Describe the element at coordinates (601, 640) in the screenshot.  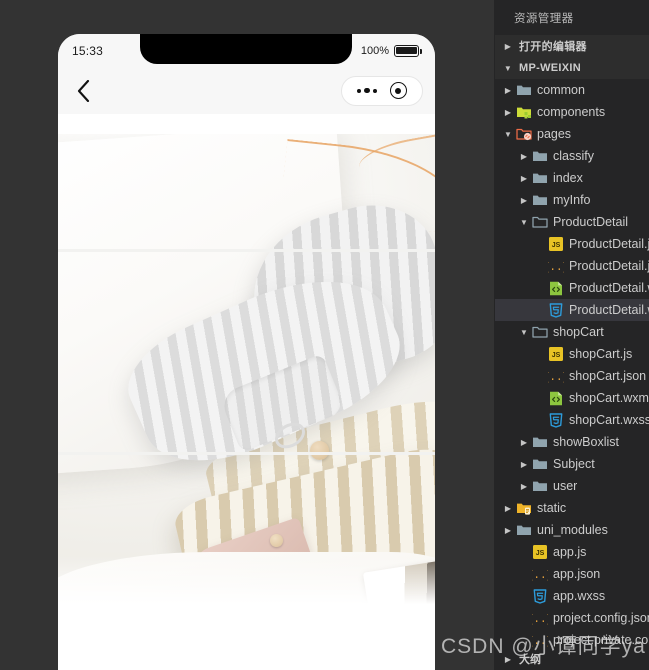
I see `tree-item-label: project.private.config.json` at that location.